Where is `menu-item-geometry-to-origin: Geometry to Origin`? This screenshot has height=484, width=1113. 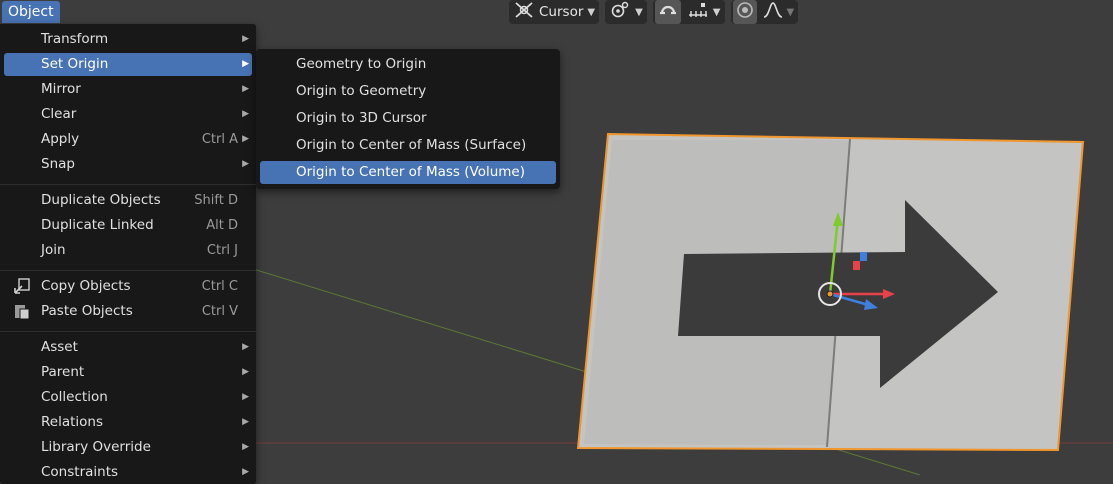
menu-item-geometry-to-origin: Geometry to Origin is located at coordinates (408, 64).